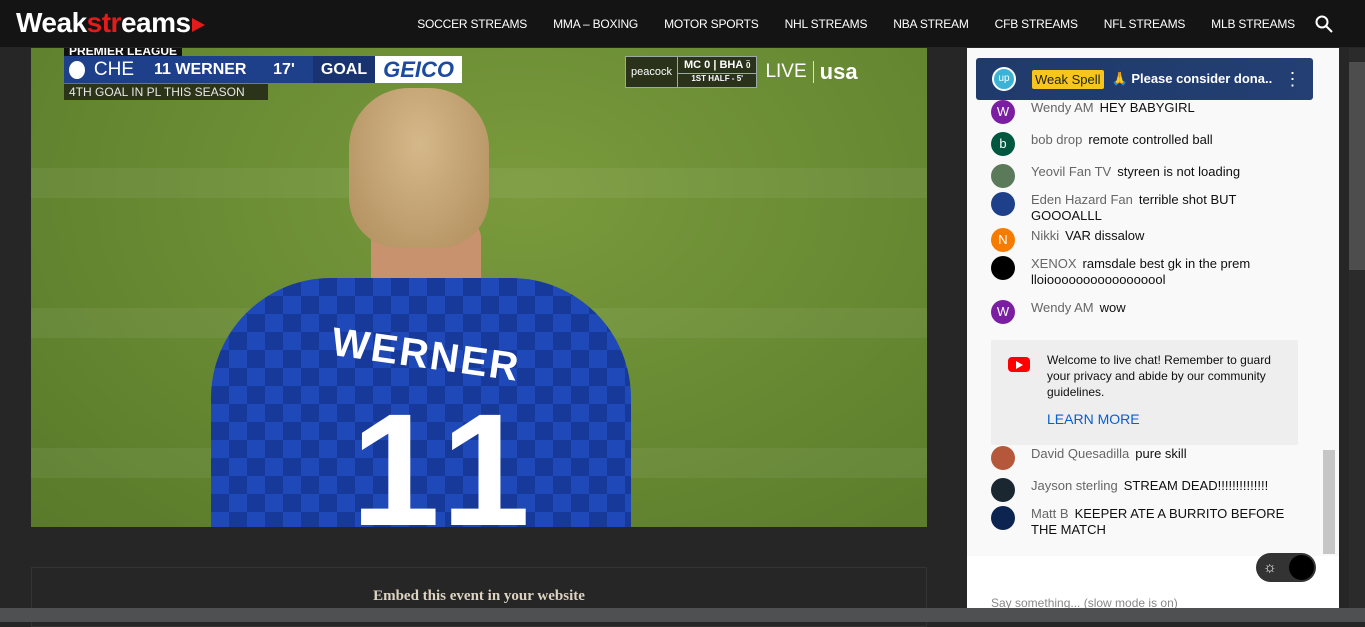 This screenshot has width=1365, height=627. I want to click on message-text: HEY BABYGIRL, so click(1147, 107).